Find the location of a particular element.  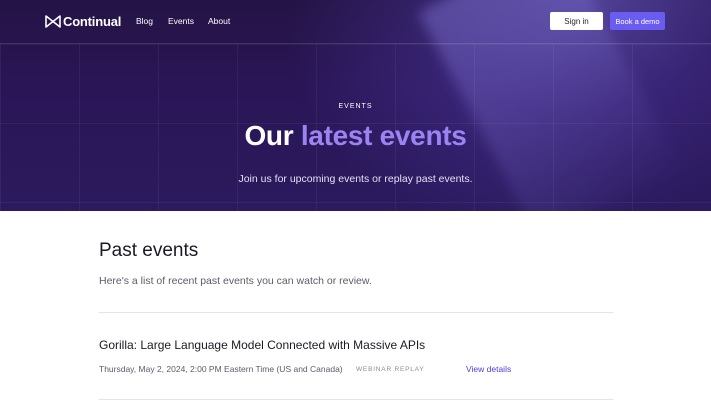

bowtie-logo-icon is located at coordinates (53, 21).